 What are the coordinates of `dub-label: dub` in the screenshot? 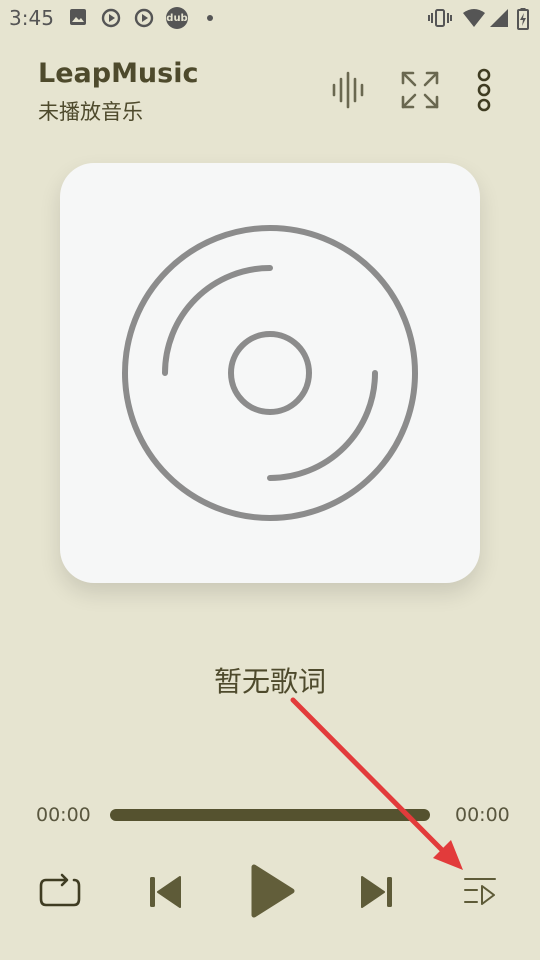 It's located at (177, 18).